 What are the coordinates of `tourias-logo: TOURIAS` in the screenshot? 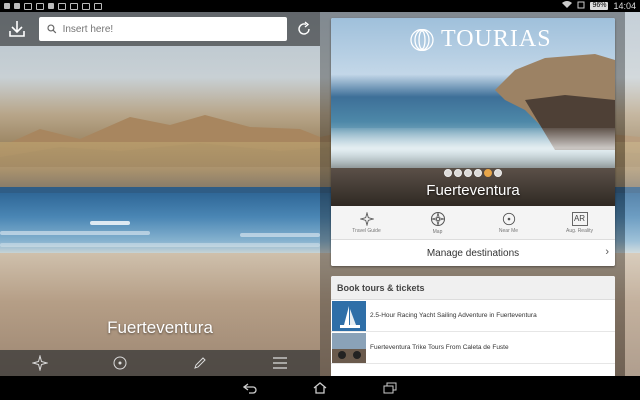 It's located at (480, 39).